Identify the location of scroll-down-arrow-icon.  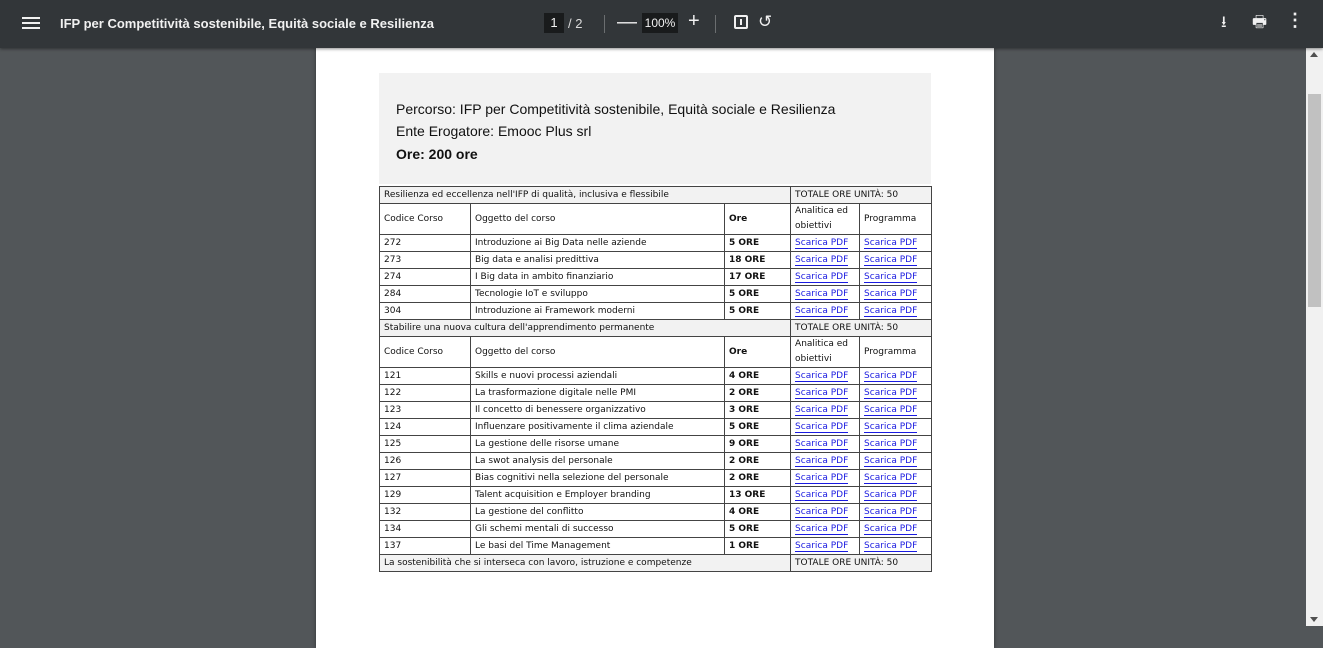
(1314, 619).